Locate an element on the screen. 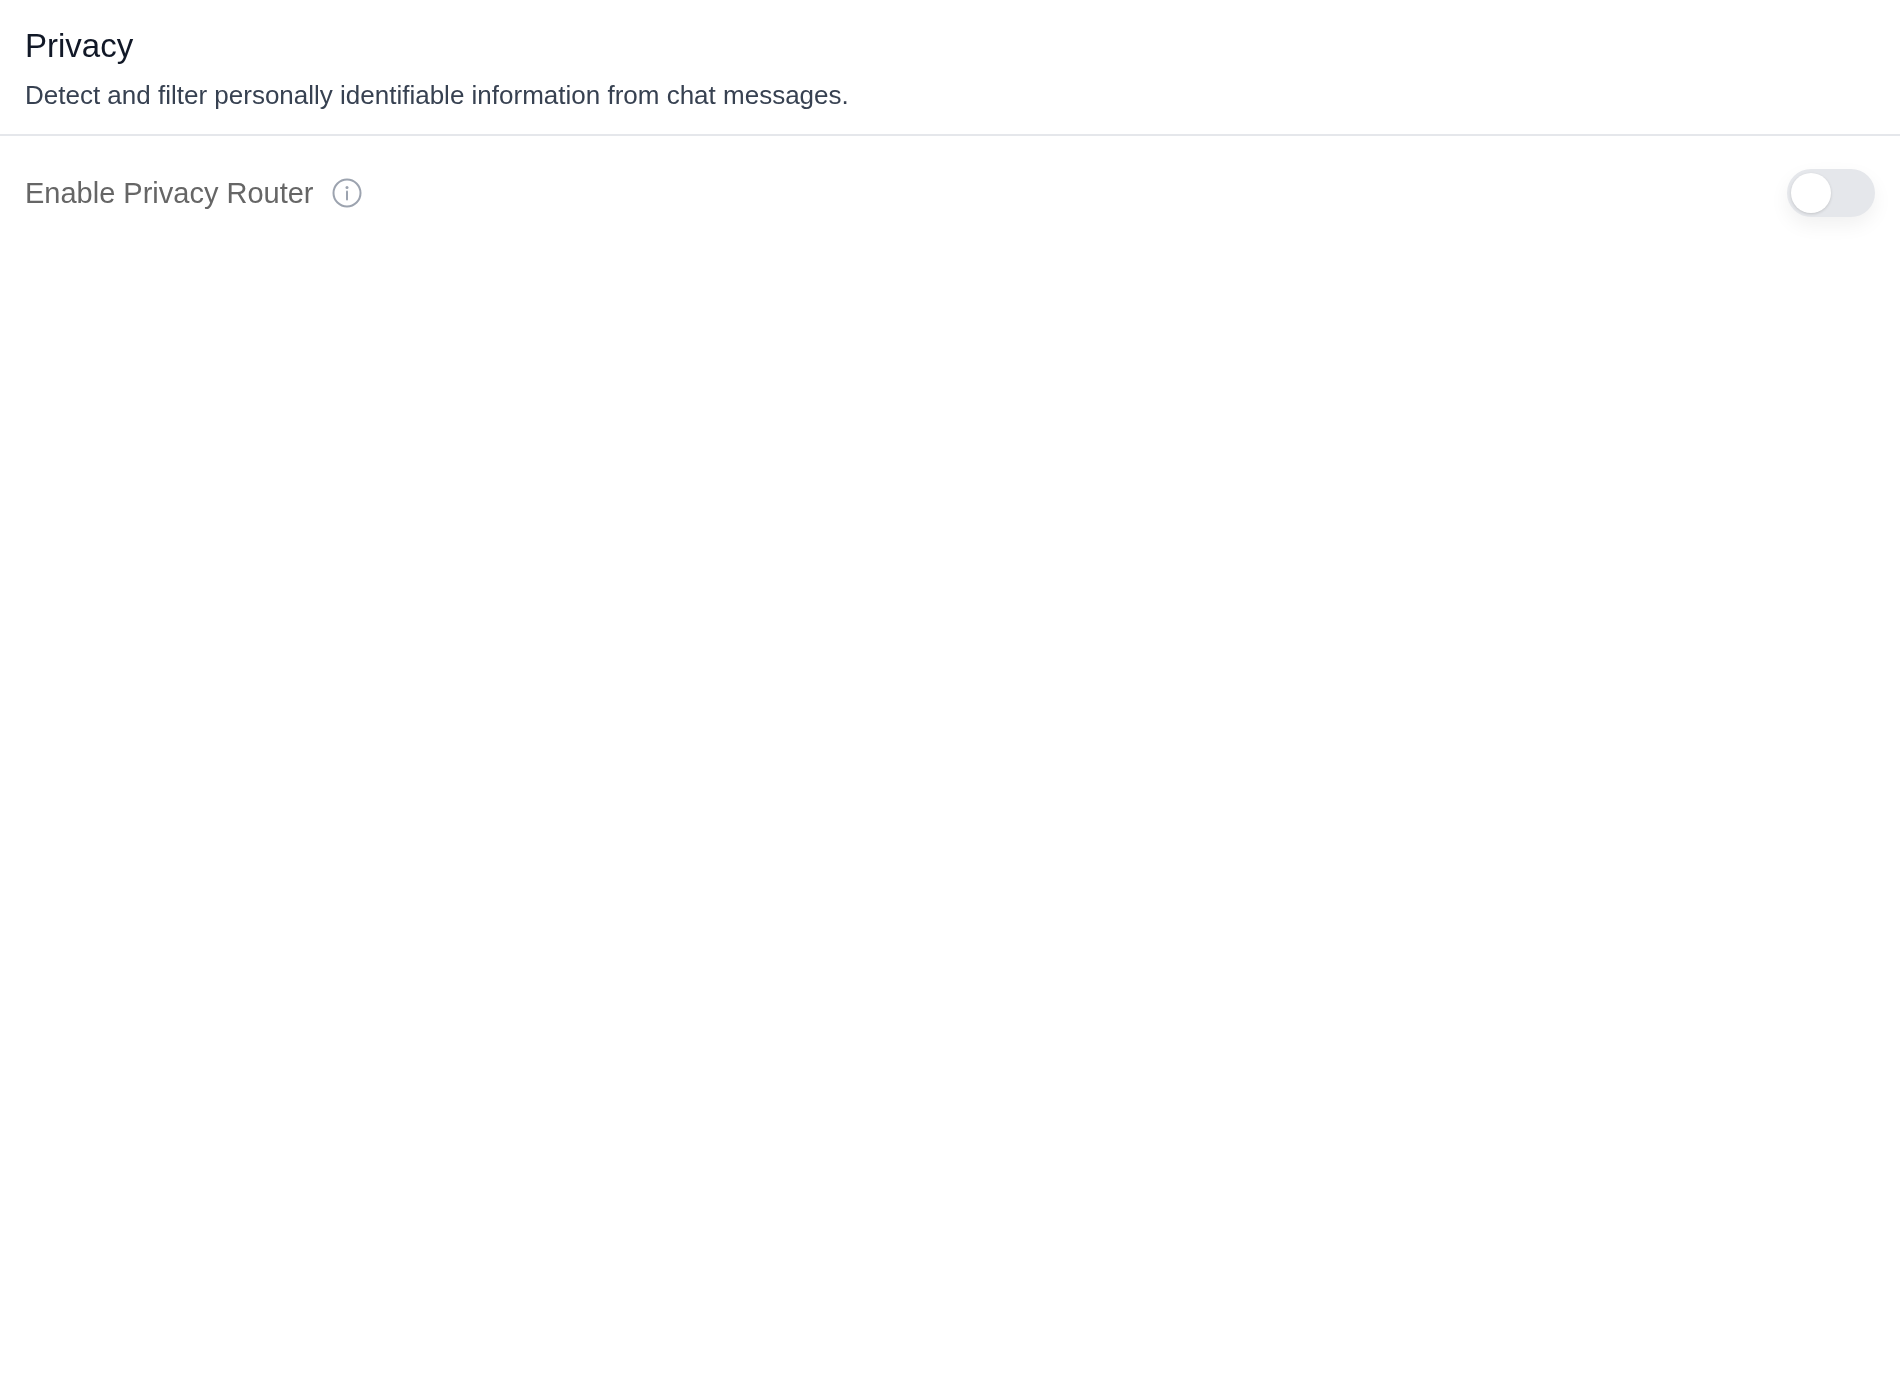 The image size is (1900, 1394). setting-label: Enable Privacy Router is located at coordinates (169, 193).